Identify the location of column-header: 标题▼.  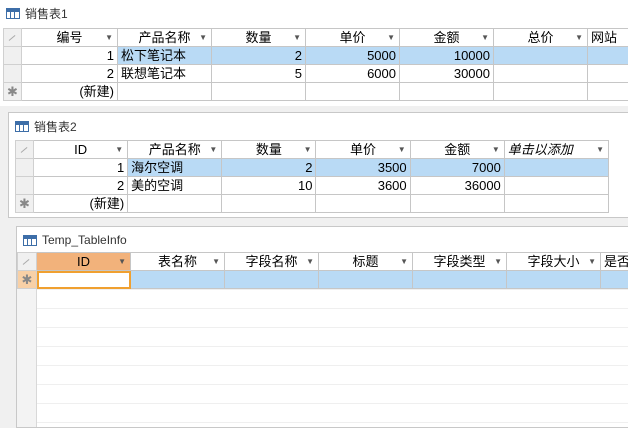
(366, 262).